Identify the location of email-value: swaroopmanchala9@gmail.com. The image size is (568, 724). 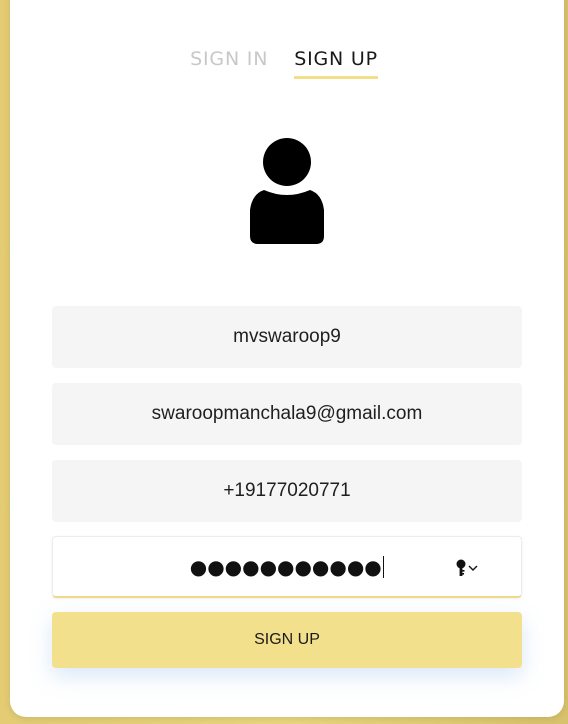
(287, 413).